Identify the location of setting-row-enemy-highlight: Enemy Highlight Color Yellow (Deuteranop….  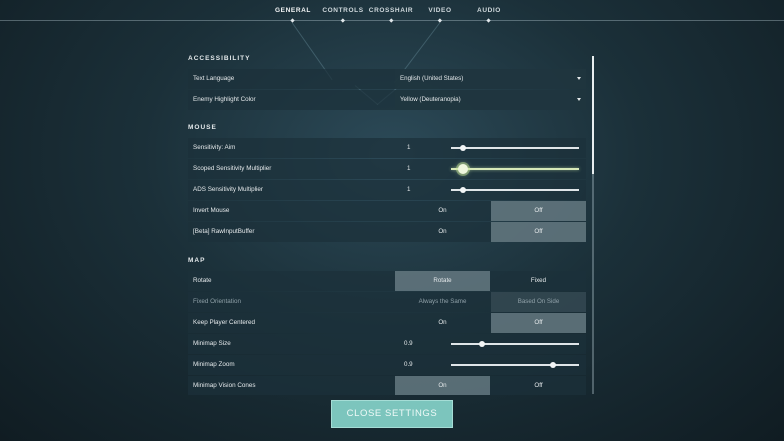
(387, 100).